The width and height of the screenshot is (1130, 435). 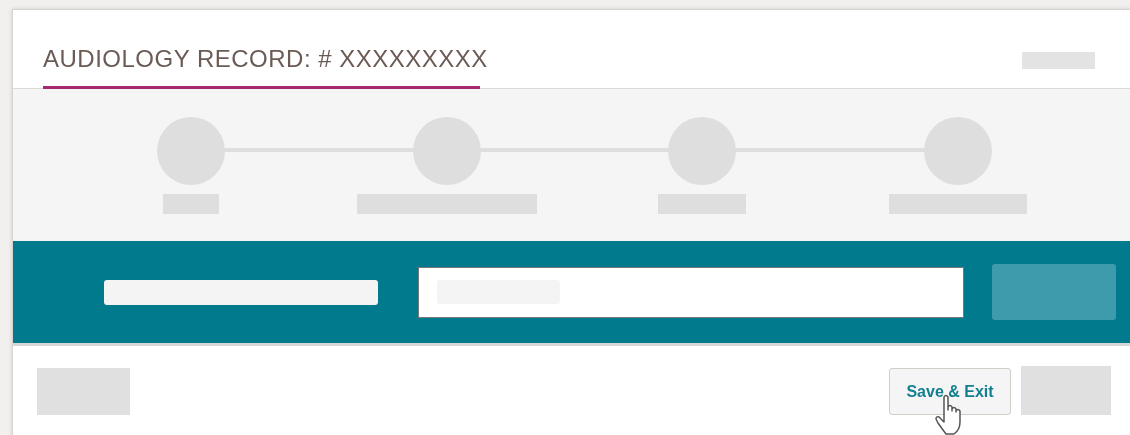 What do you see at coordinates (691, 292) in the screenshot?
I see `input-field` at bounding box center [691, 292].